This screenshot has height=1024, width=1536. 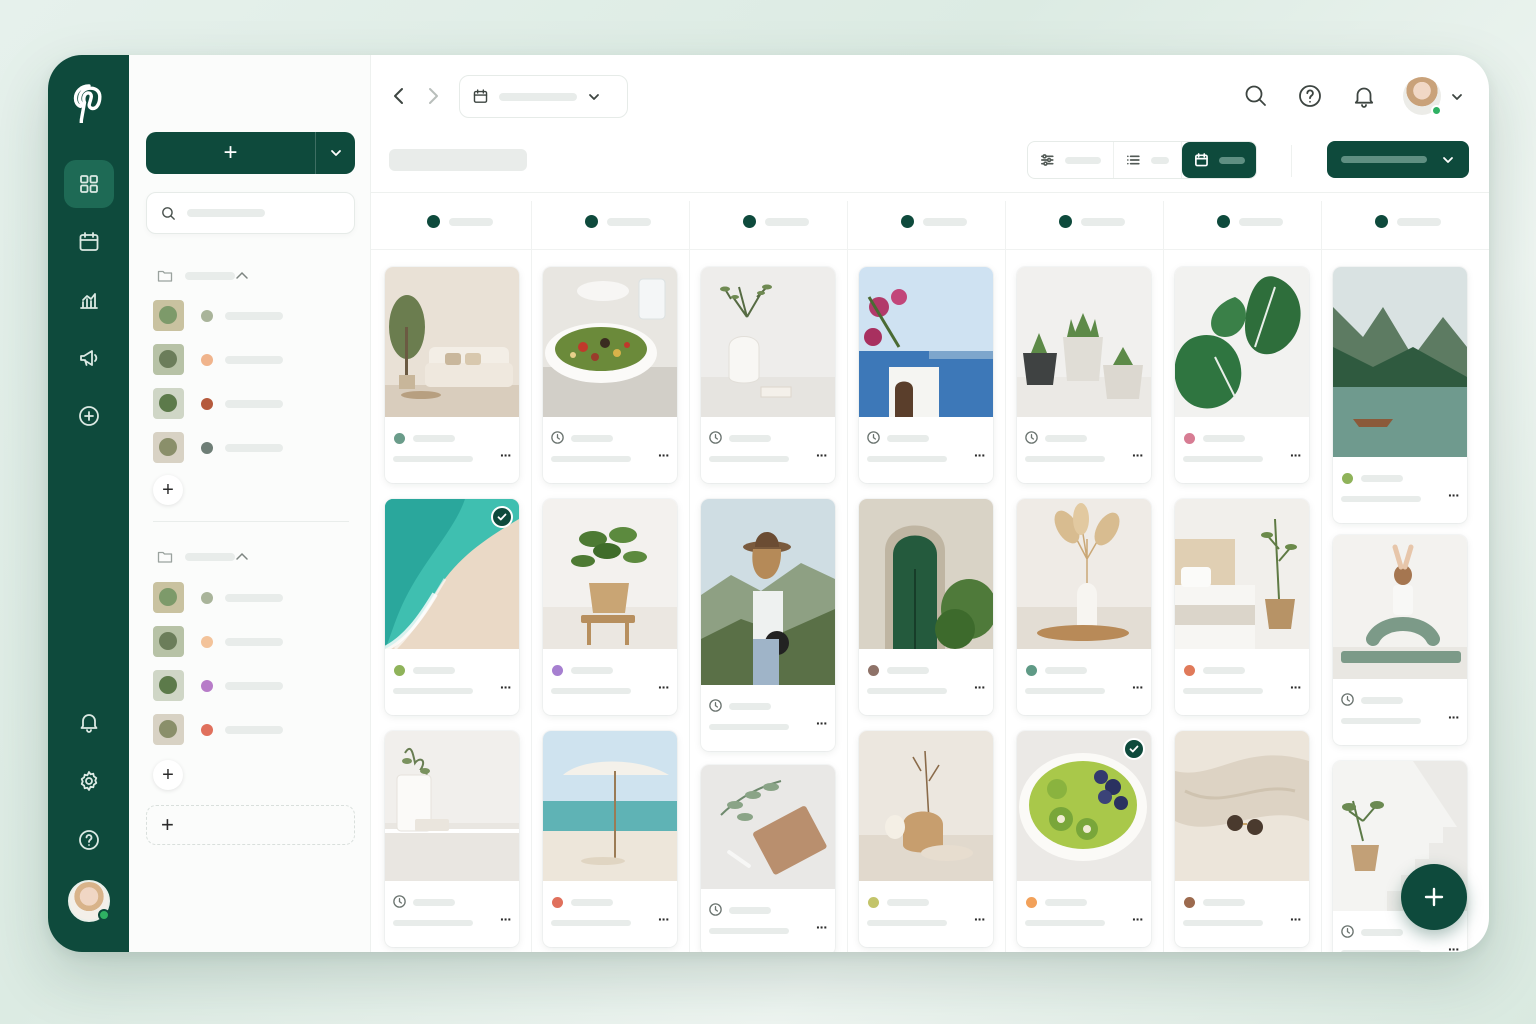 What do you see at coordinates (252, 276) in the screenshot?
I see `board-group-1-header` at bounding box center [252, 276].